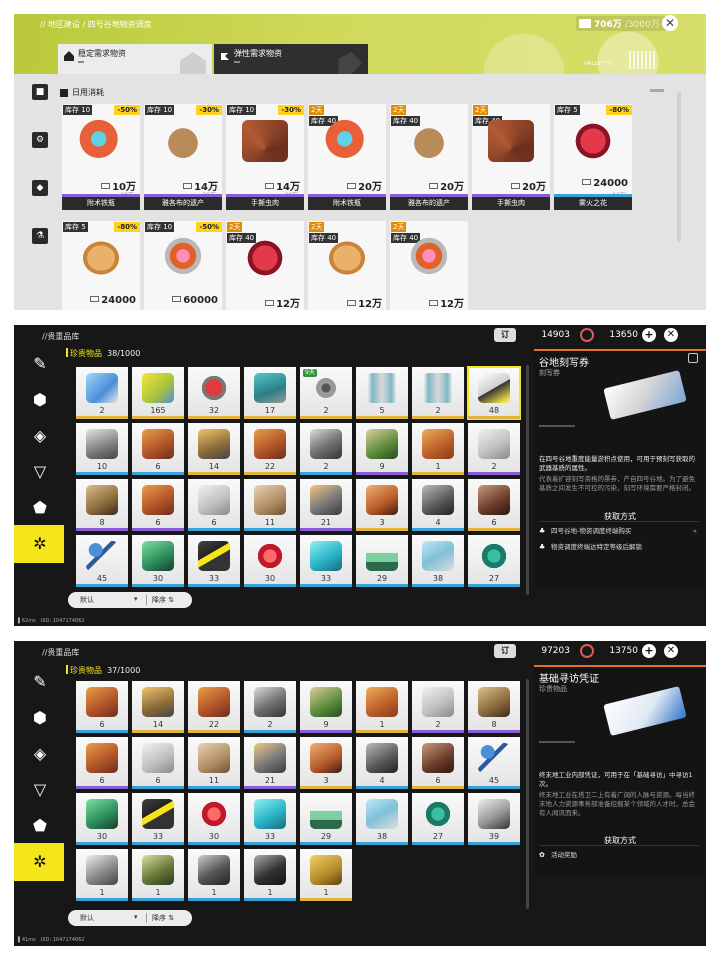 The height and width of the screenshot is (960, 720). What do you see at coordinates (101, 265) in the screenshot?
I see `supply-card: 库存 5 -80% 24000` at bounding box center [101, 265].